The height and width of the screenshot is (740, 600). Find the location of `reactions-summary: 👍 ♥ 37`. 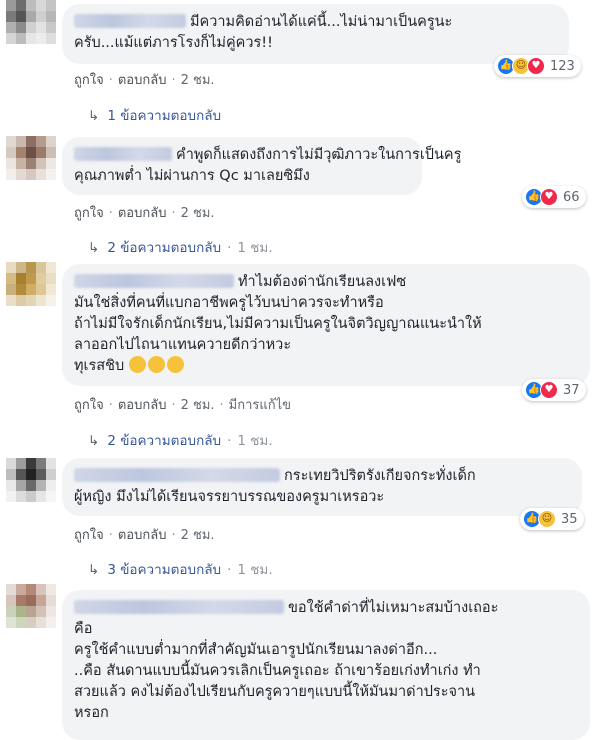

reactions-summary: 👍 ♥ 37 is located at coordinates (554, 390).